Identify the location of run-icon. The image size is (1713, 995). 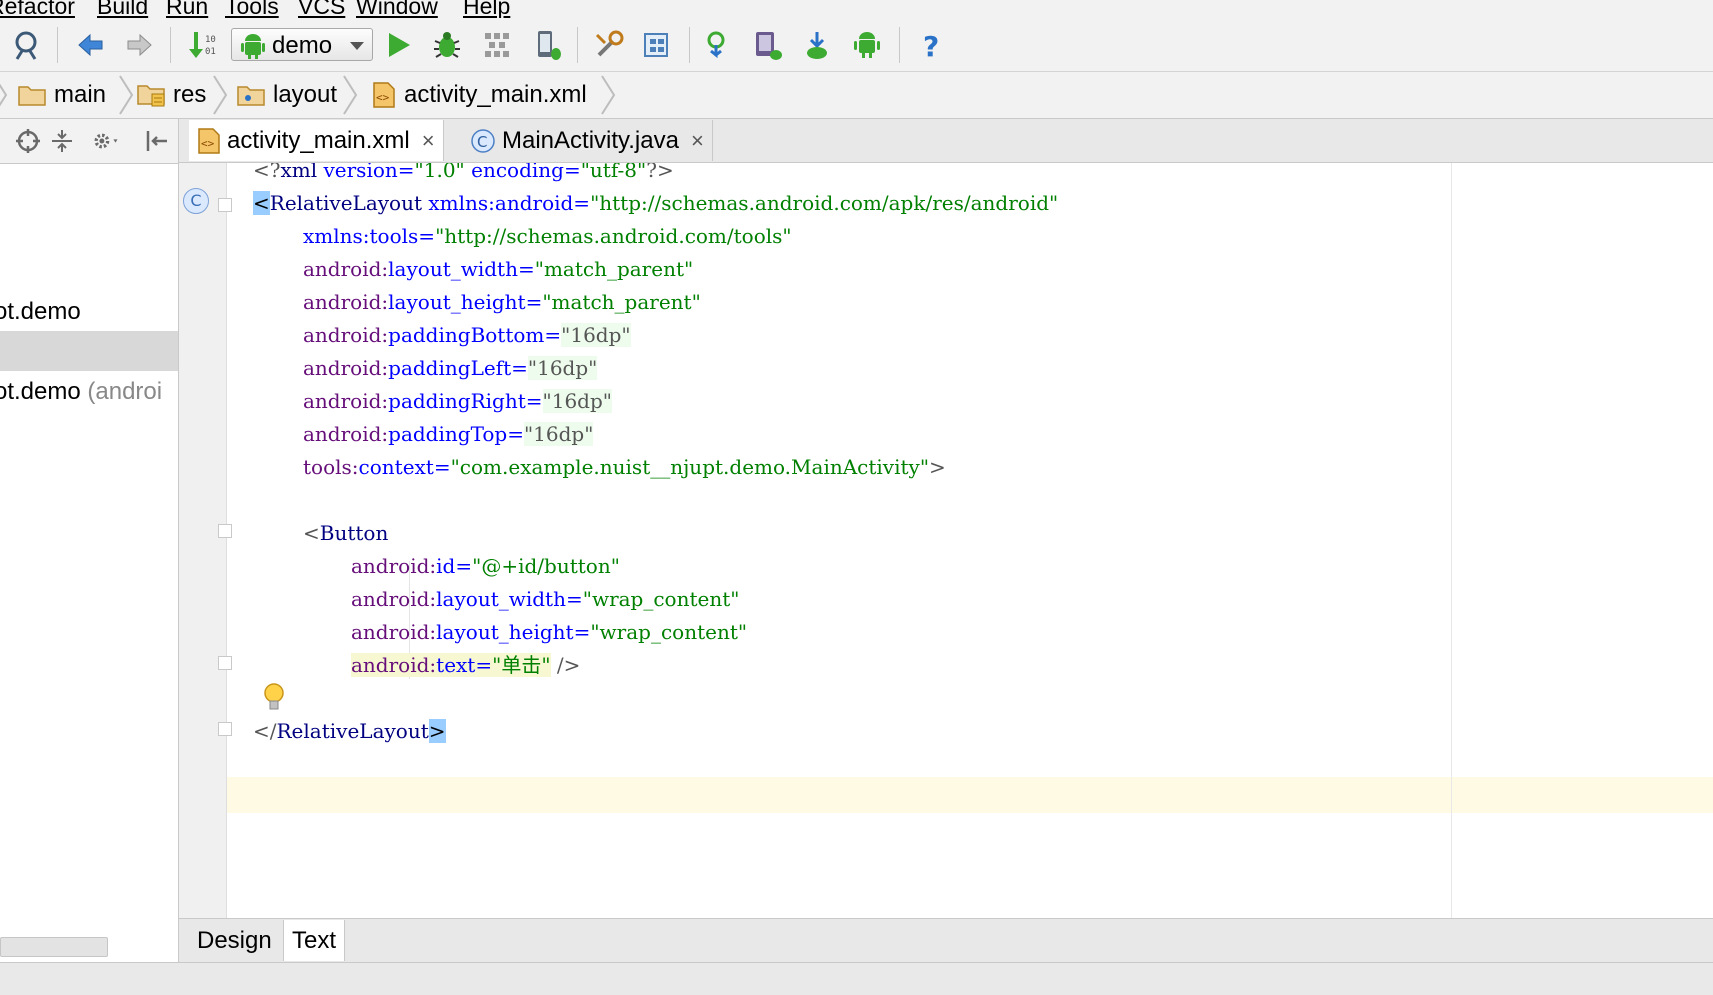
(398, 45).